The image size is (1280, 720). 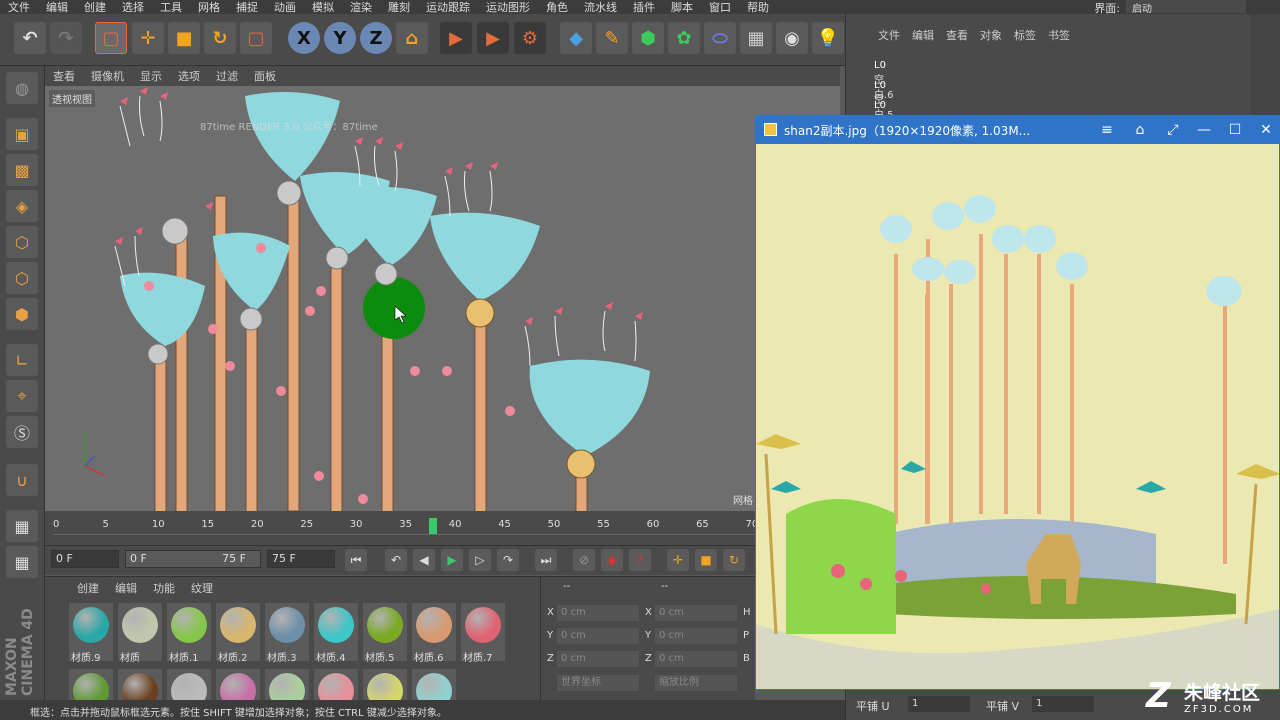 I want to click on object-menu-item: 书签, so click(x=1059, y=35).